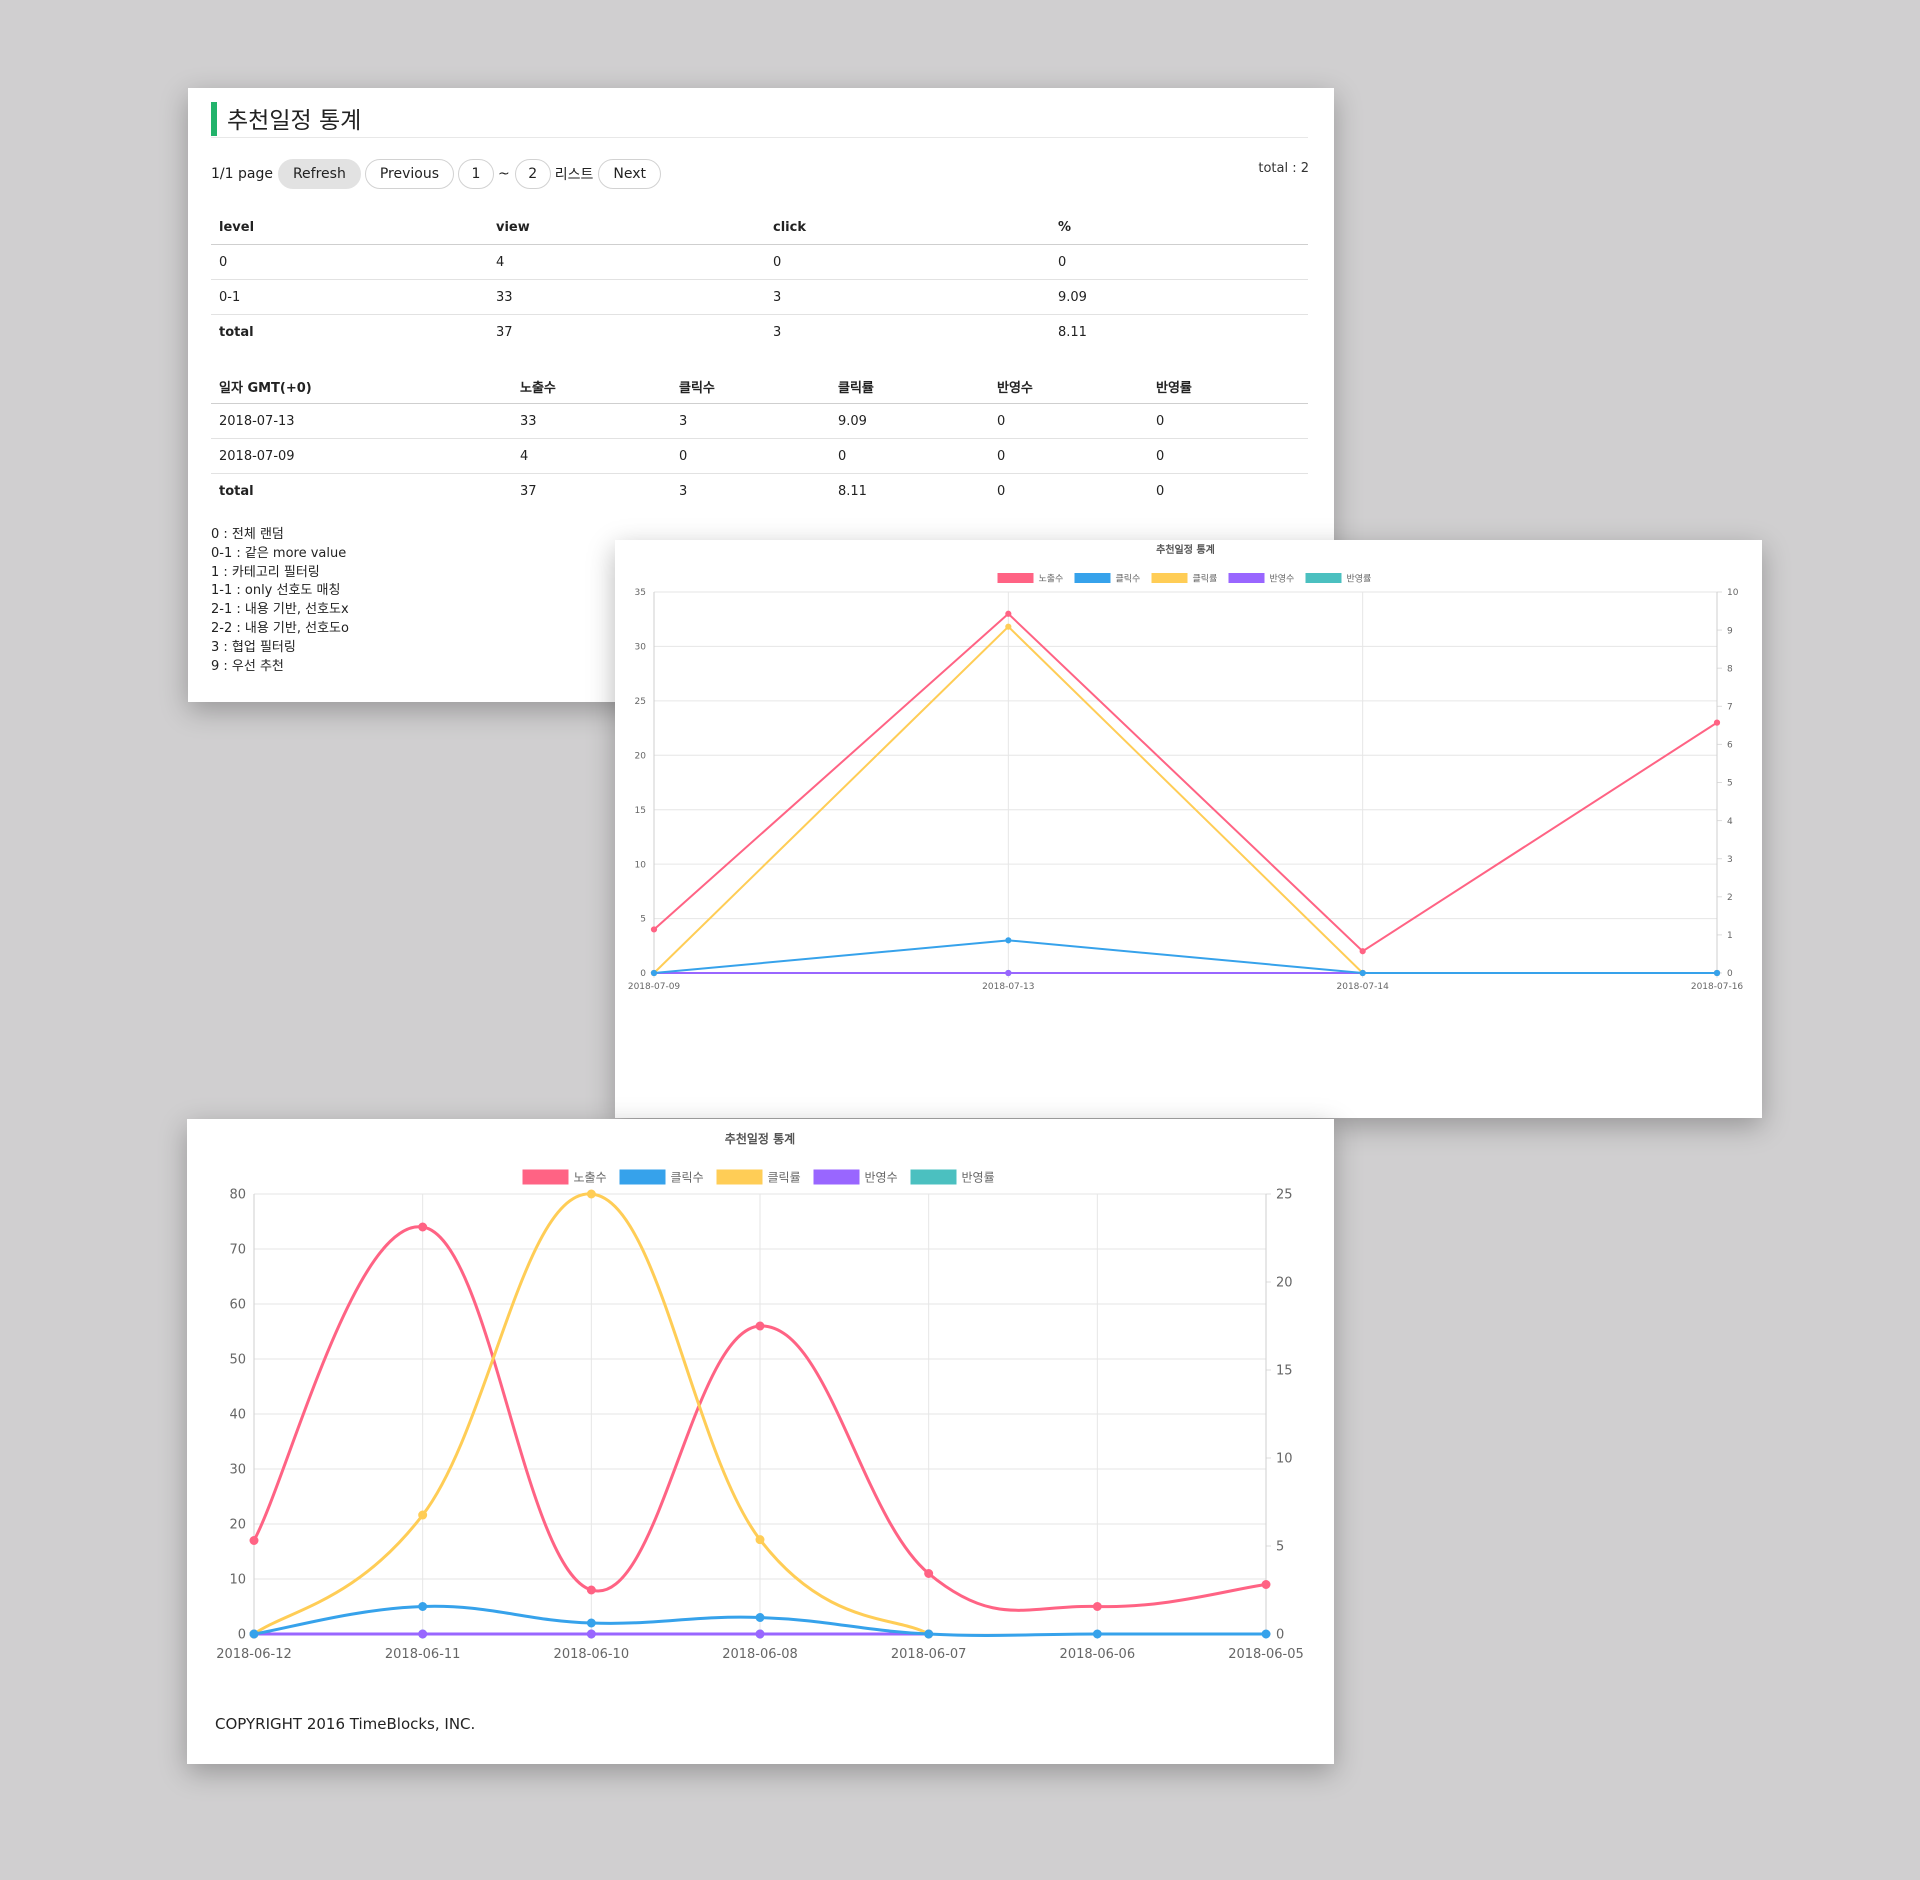 This screenshot has height=1880, width=1920. What do you see at coordinates (504, 332) in the screenshot?
I see `table-cell: 37` at bounding box center [504, 332].